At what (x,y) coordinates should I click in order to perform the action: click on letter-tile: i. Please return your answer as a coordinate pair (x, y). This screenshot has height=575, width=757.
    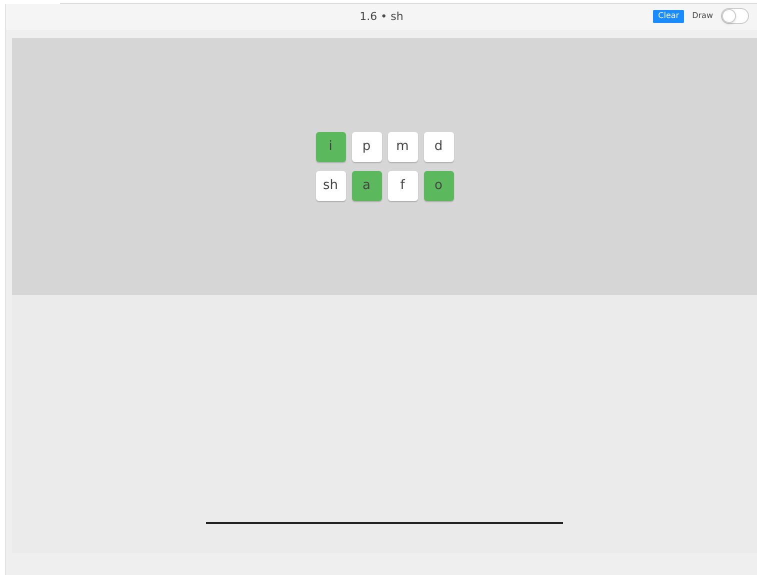
    Looking at the image, I should click on (331, 147).